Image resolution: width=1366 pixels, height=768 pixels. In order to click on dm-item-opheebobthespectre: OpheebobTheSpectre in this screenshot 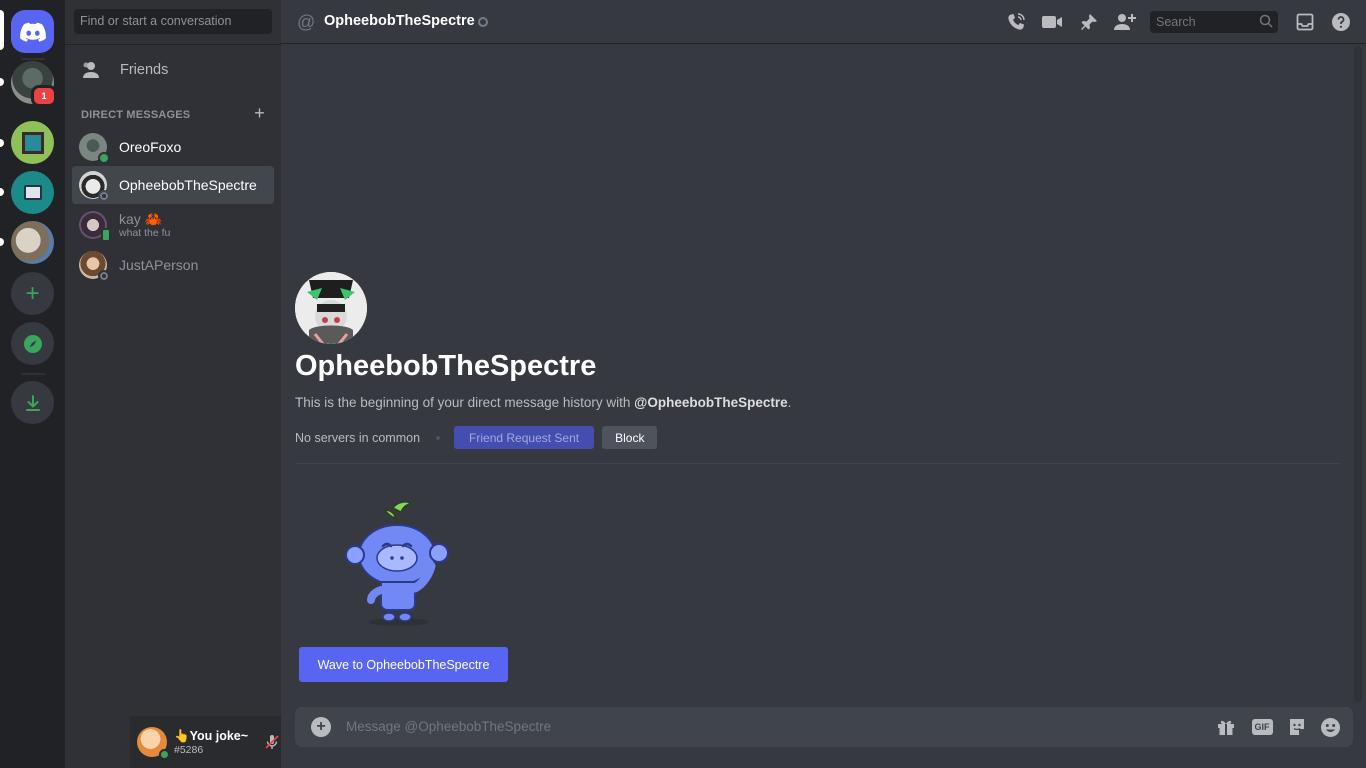, I will do `click(173, 185)`.